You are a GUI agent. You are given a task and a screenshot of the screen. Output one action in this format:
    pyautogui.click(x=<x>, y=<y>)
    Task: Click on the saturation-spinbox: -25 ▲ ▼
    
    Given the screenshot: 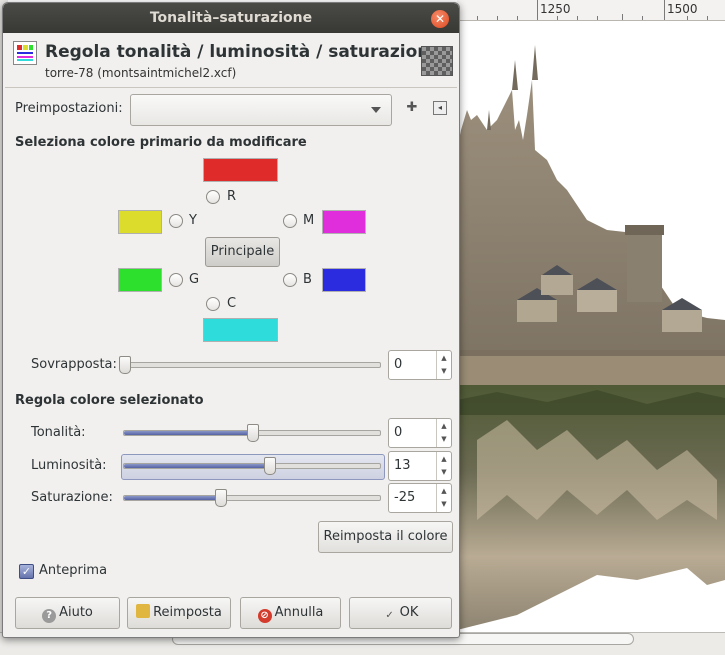 What is the action you would take?
    pyautogui.click(x=420, y=498)
    